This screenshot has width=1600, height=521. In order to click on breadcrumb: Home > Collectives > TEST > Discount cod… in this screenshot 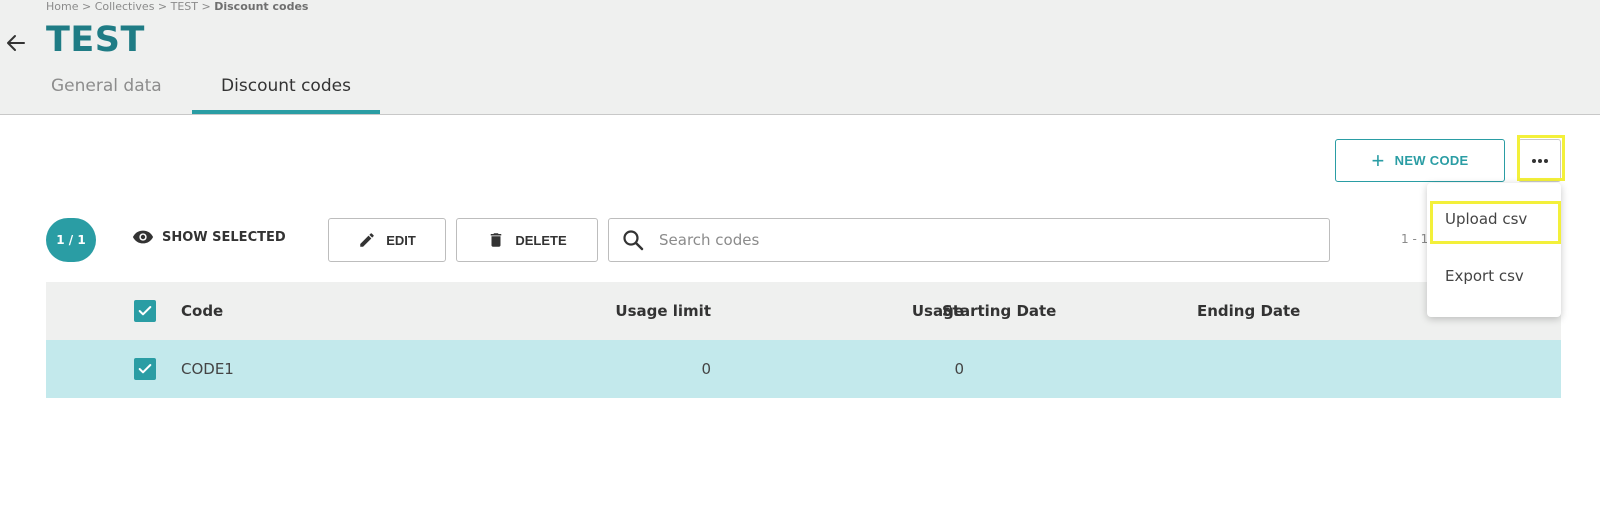, I will do `click(177, 6)`.